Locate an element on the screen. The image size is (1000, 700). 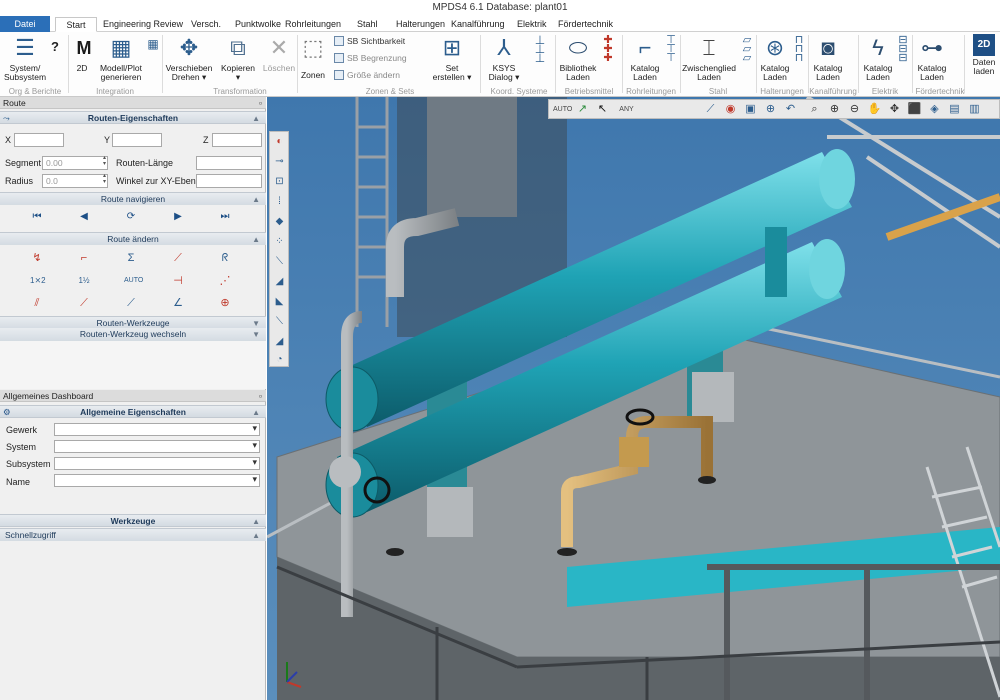
tab-versch: Versch. is located at coordinates (206, 24).